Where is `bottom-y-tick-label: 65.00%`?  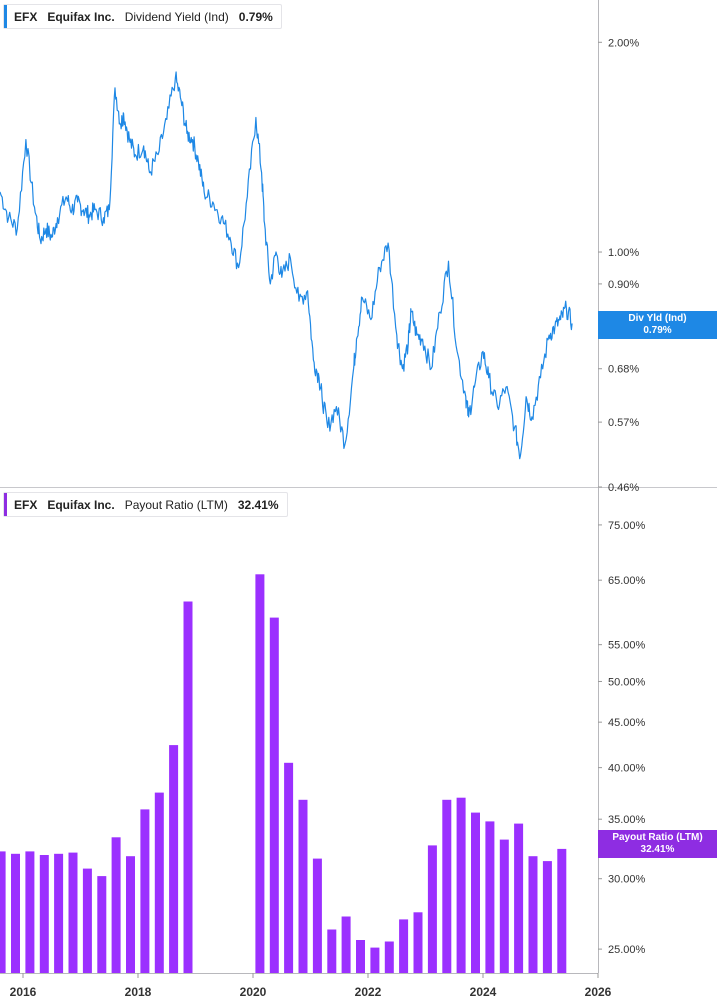 bottom-y-tick-label: 65.00% is located at coordinates (627, 581).